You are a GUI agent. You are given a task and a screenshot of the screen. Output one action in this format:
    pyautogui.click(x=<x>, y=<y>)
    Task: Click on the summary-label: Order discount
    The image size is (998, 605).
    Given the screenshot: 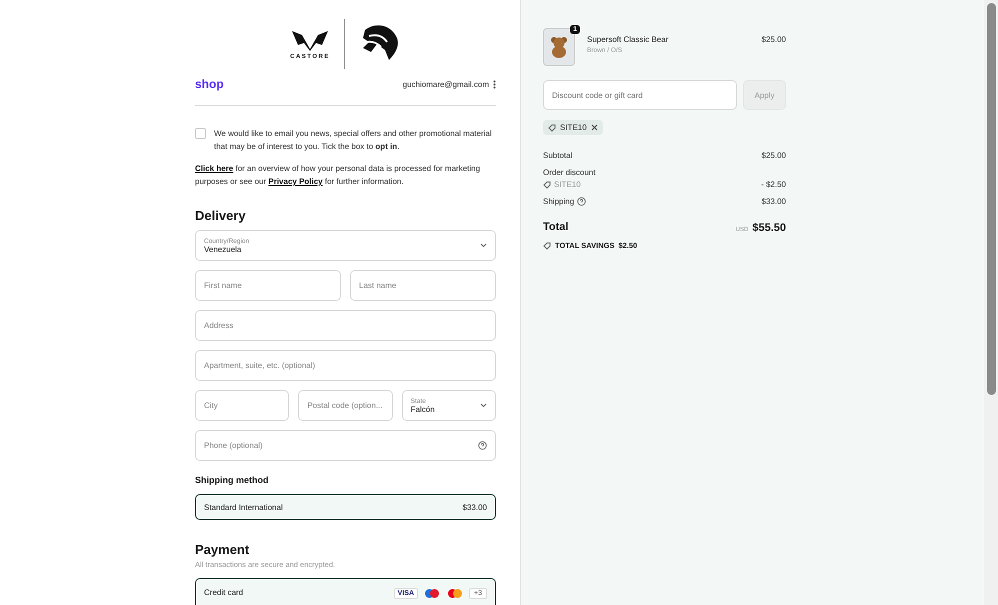 What is the action you would take?
    pyautogui.click(x=569, y=172)
    